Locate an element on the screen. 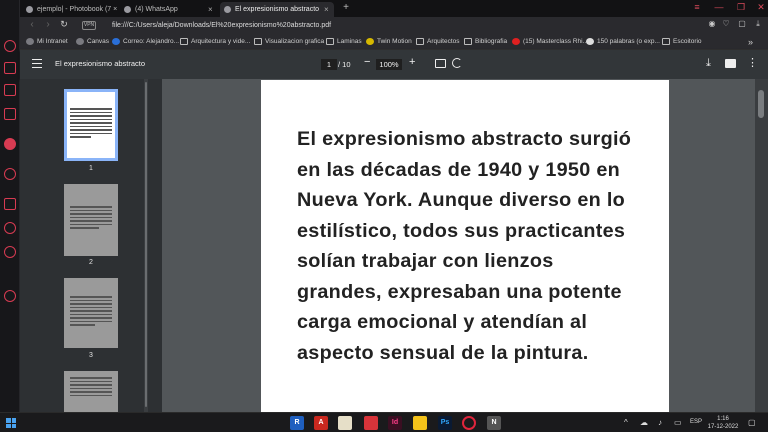 The image size is (768, 432). rotate-icon is located at coordinates (457, 63).